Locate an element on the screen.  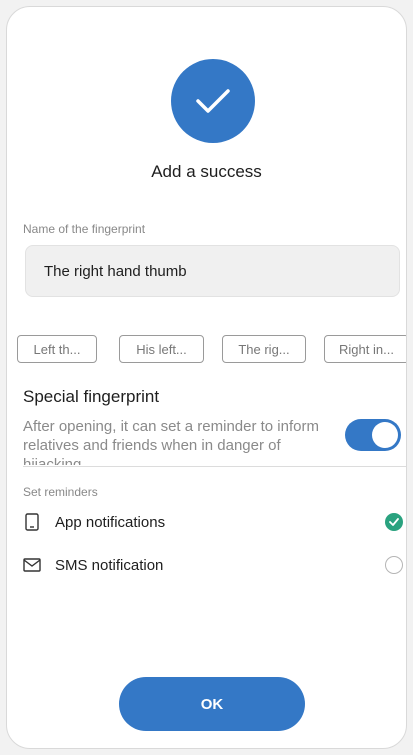
phone-icon is located at coordinates (32, 522).